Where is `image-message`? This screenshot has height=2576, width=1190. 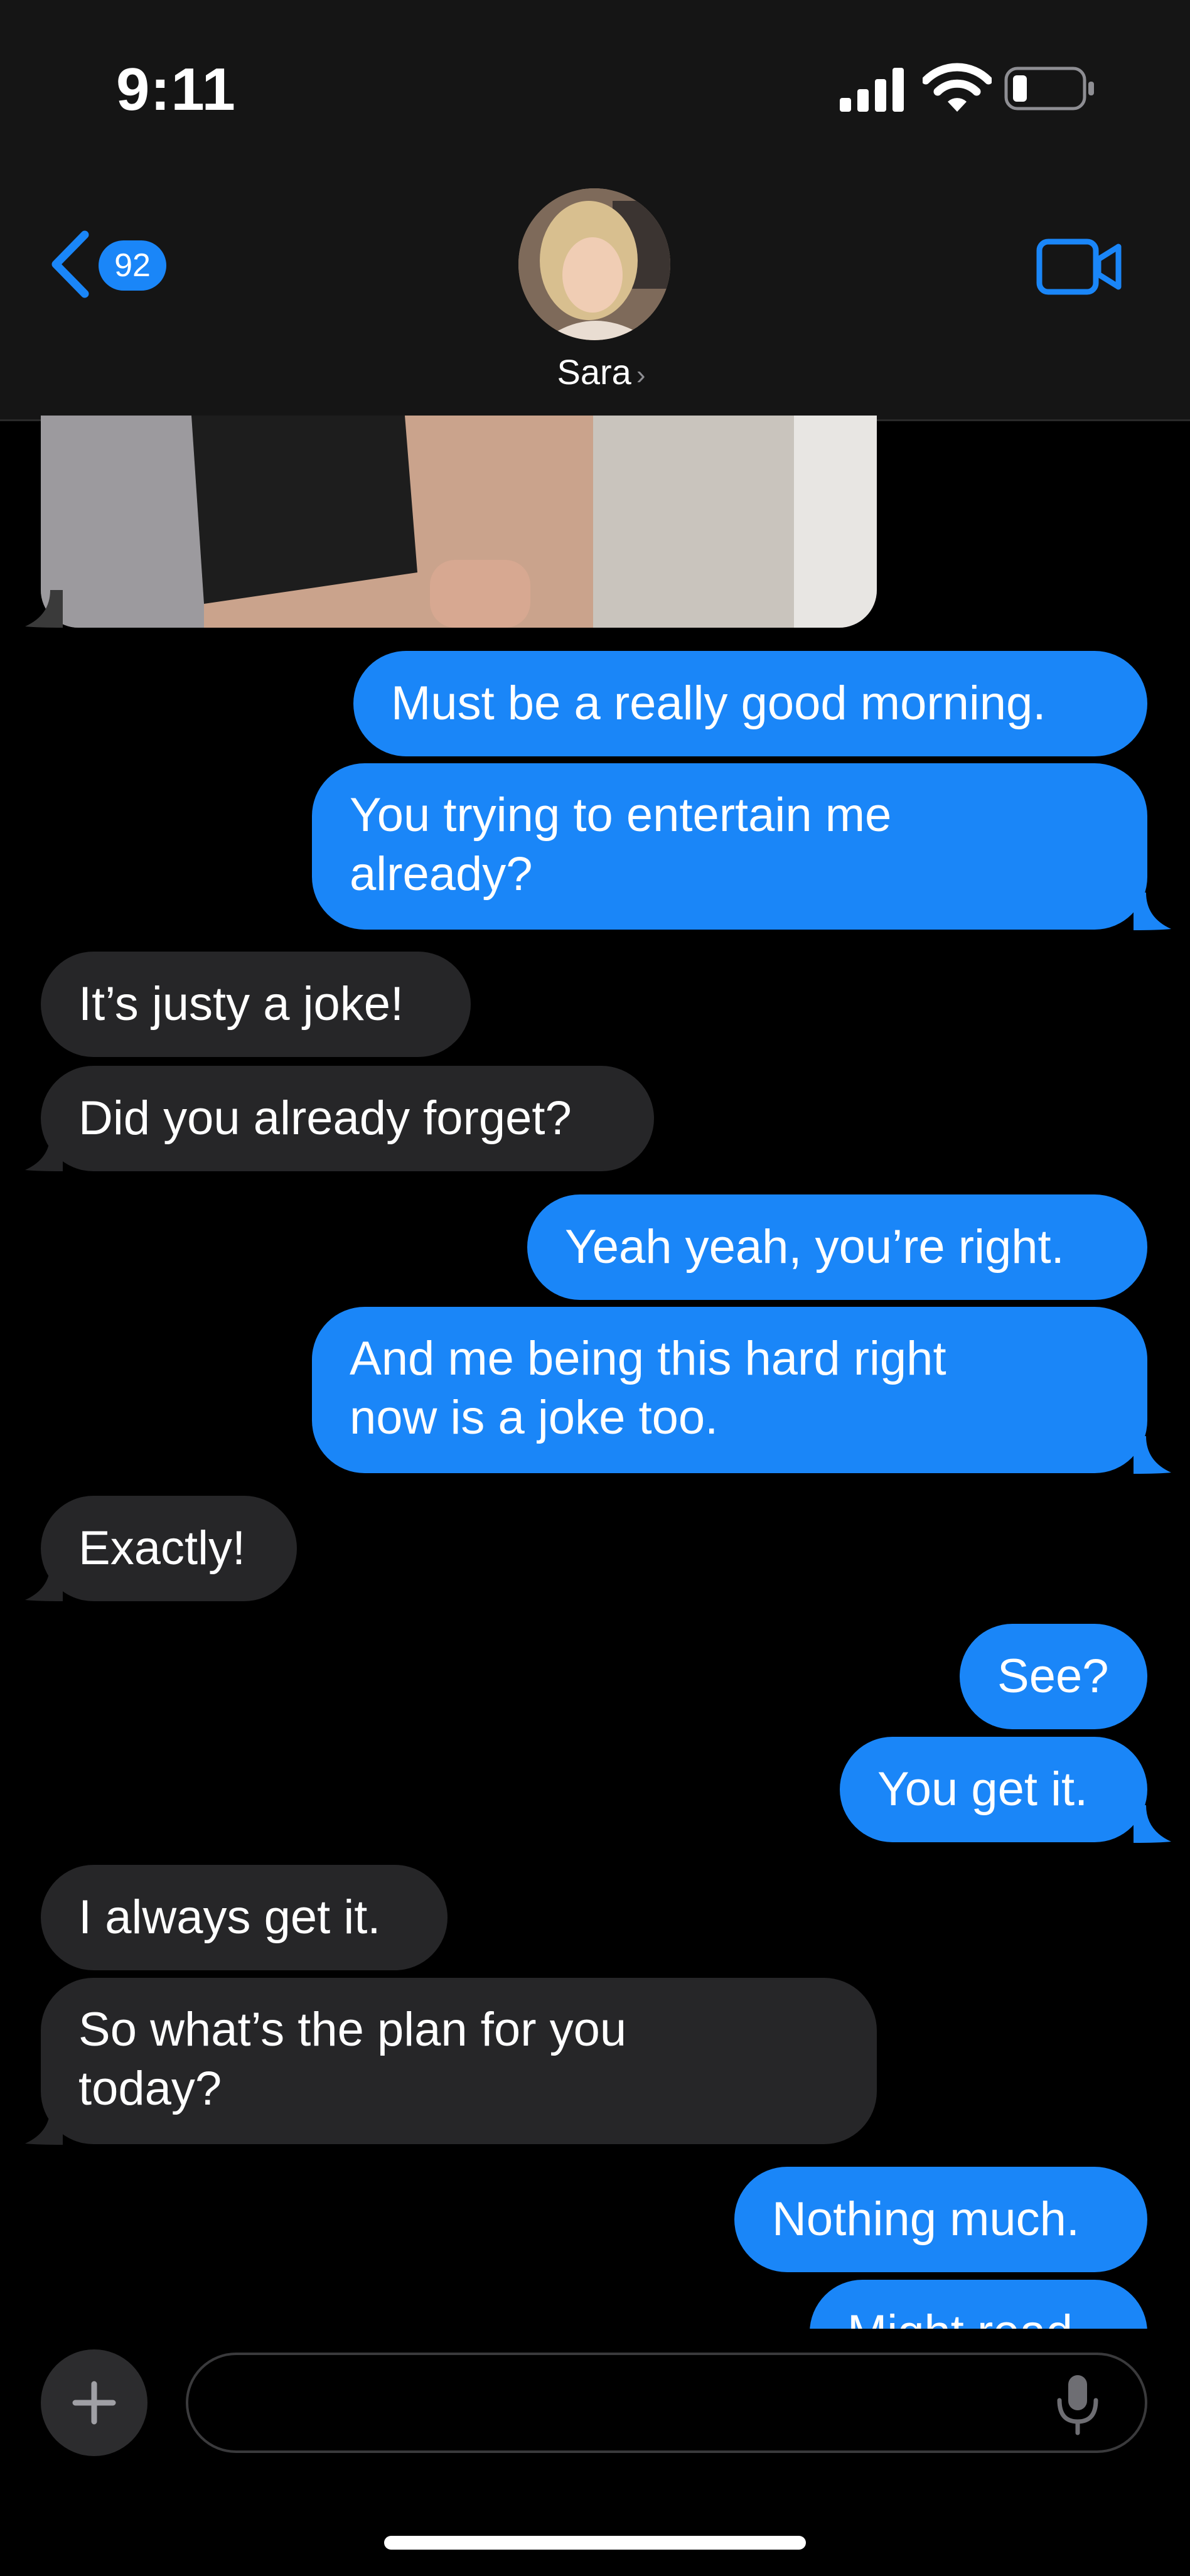
image-message is located at coordinates (459, 522).